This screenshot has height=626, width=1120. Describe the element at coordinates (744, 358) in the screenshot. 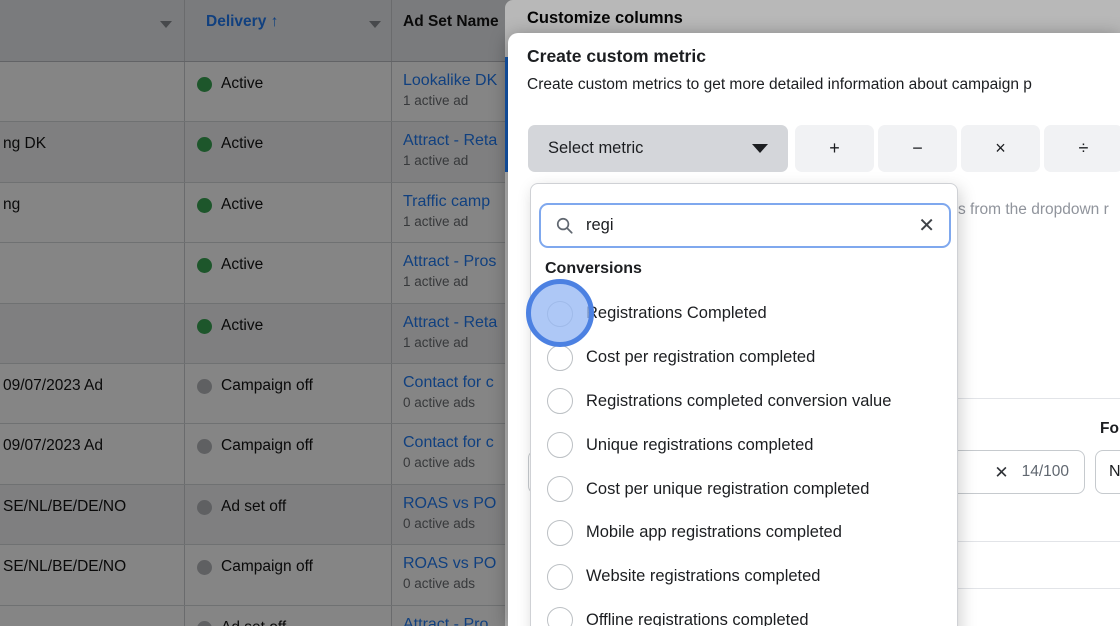

I see `metric-option: Cost per registration completed` at that location.